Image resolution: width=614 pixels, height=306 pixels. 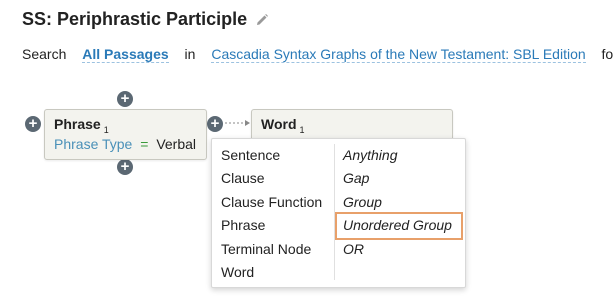 What do you see at coordinates (281, 155) in the screenshot?
I see `menu-item-sentence: Sentence` at bounding box center [281, 155].